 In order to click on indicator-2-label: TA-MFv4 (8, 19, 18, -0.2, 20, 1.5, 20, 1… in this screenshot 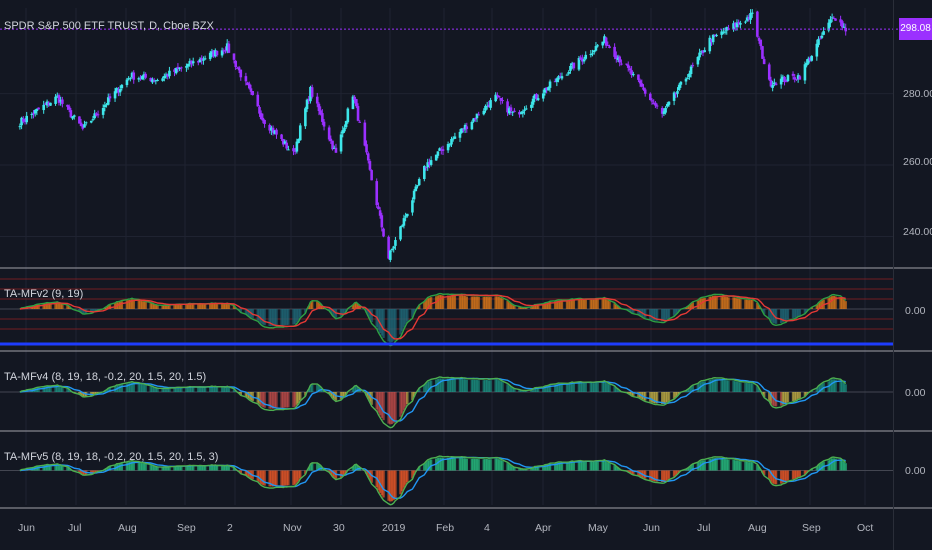, I will do `click(105, 377)`.